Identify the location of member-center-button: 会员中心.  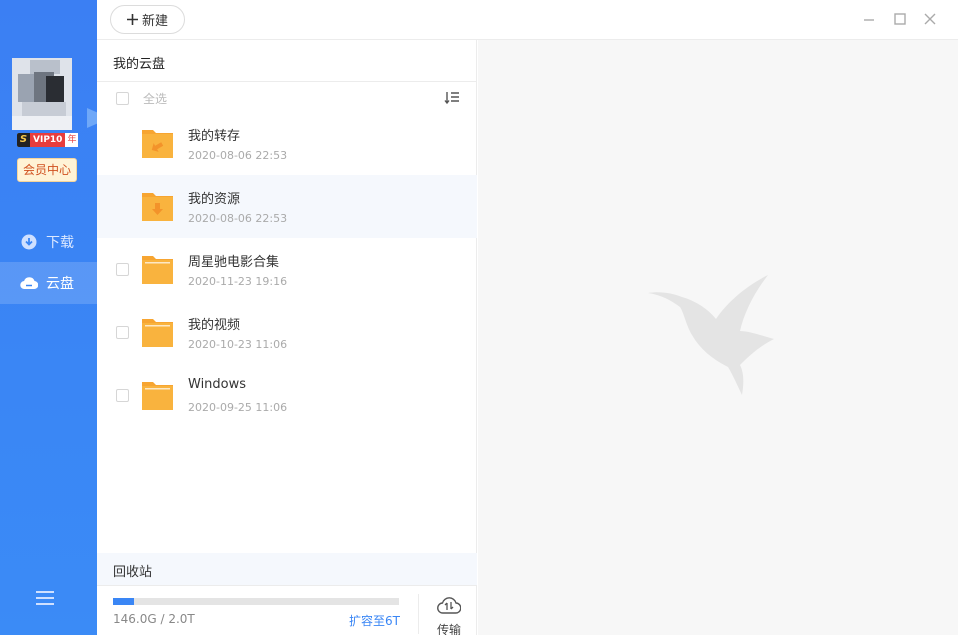
(47, 170).